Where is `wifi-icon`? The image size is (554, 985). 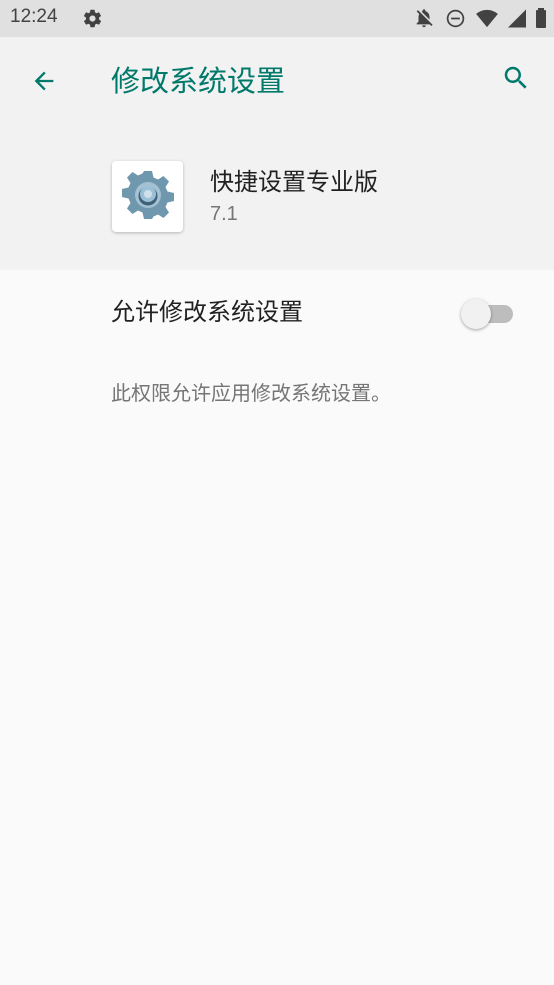
wifi-icon is located at coordinates (487, 18).